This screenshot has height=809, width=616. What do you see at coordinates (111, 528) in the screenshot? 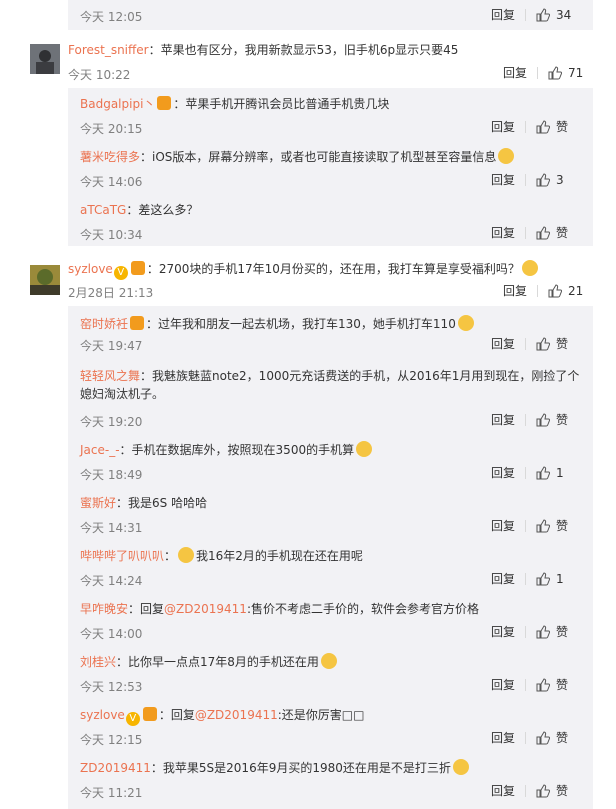
I see `reply-time: 今天 14:31` at bounding box center [111, 528].